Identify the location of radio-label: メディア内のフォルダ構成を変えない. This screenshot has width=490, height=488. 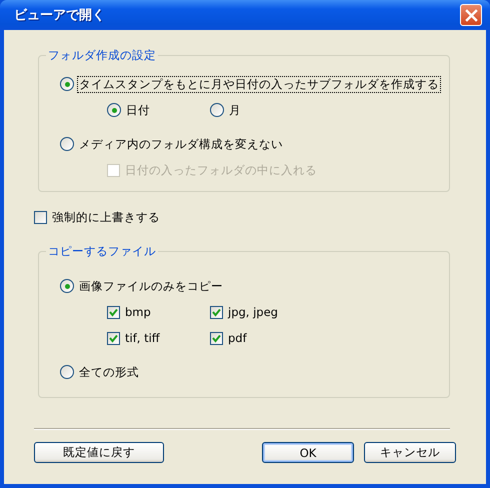
(181, 144).